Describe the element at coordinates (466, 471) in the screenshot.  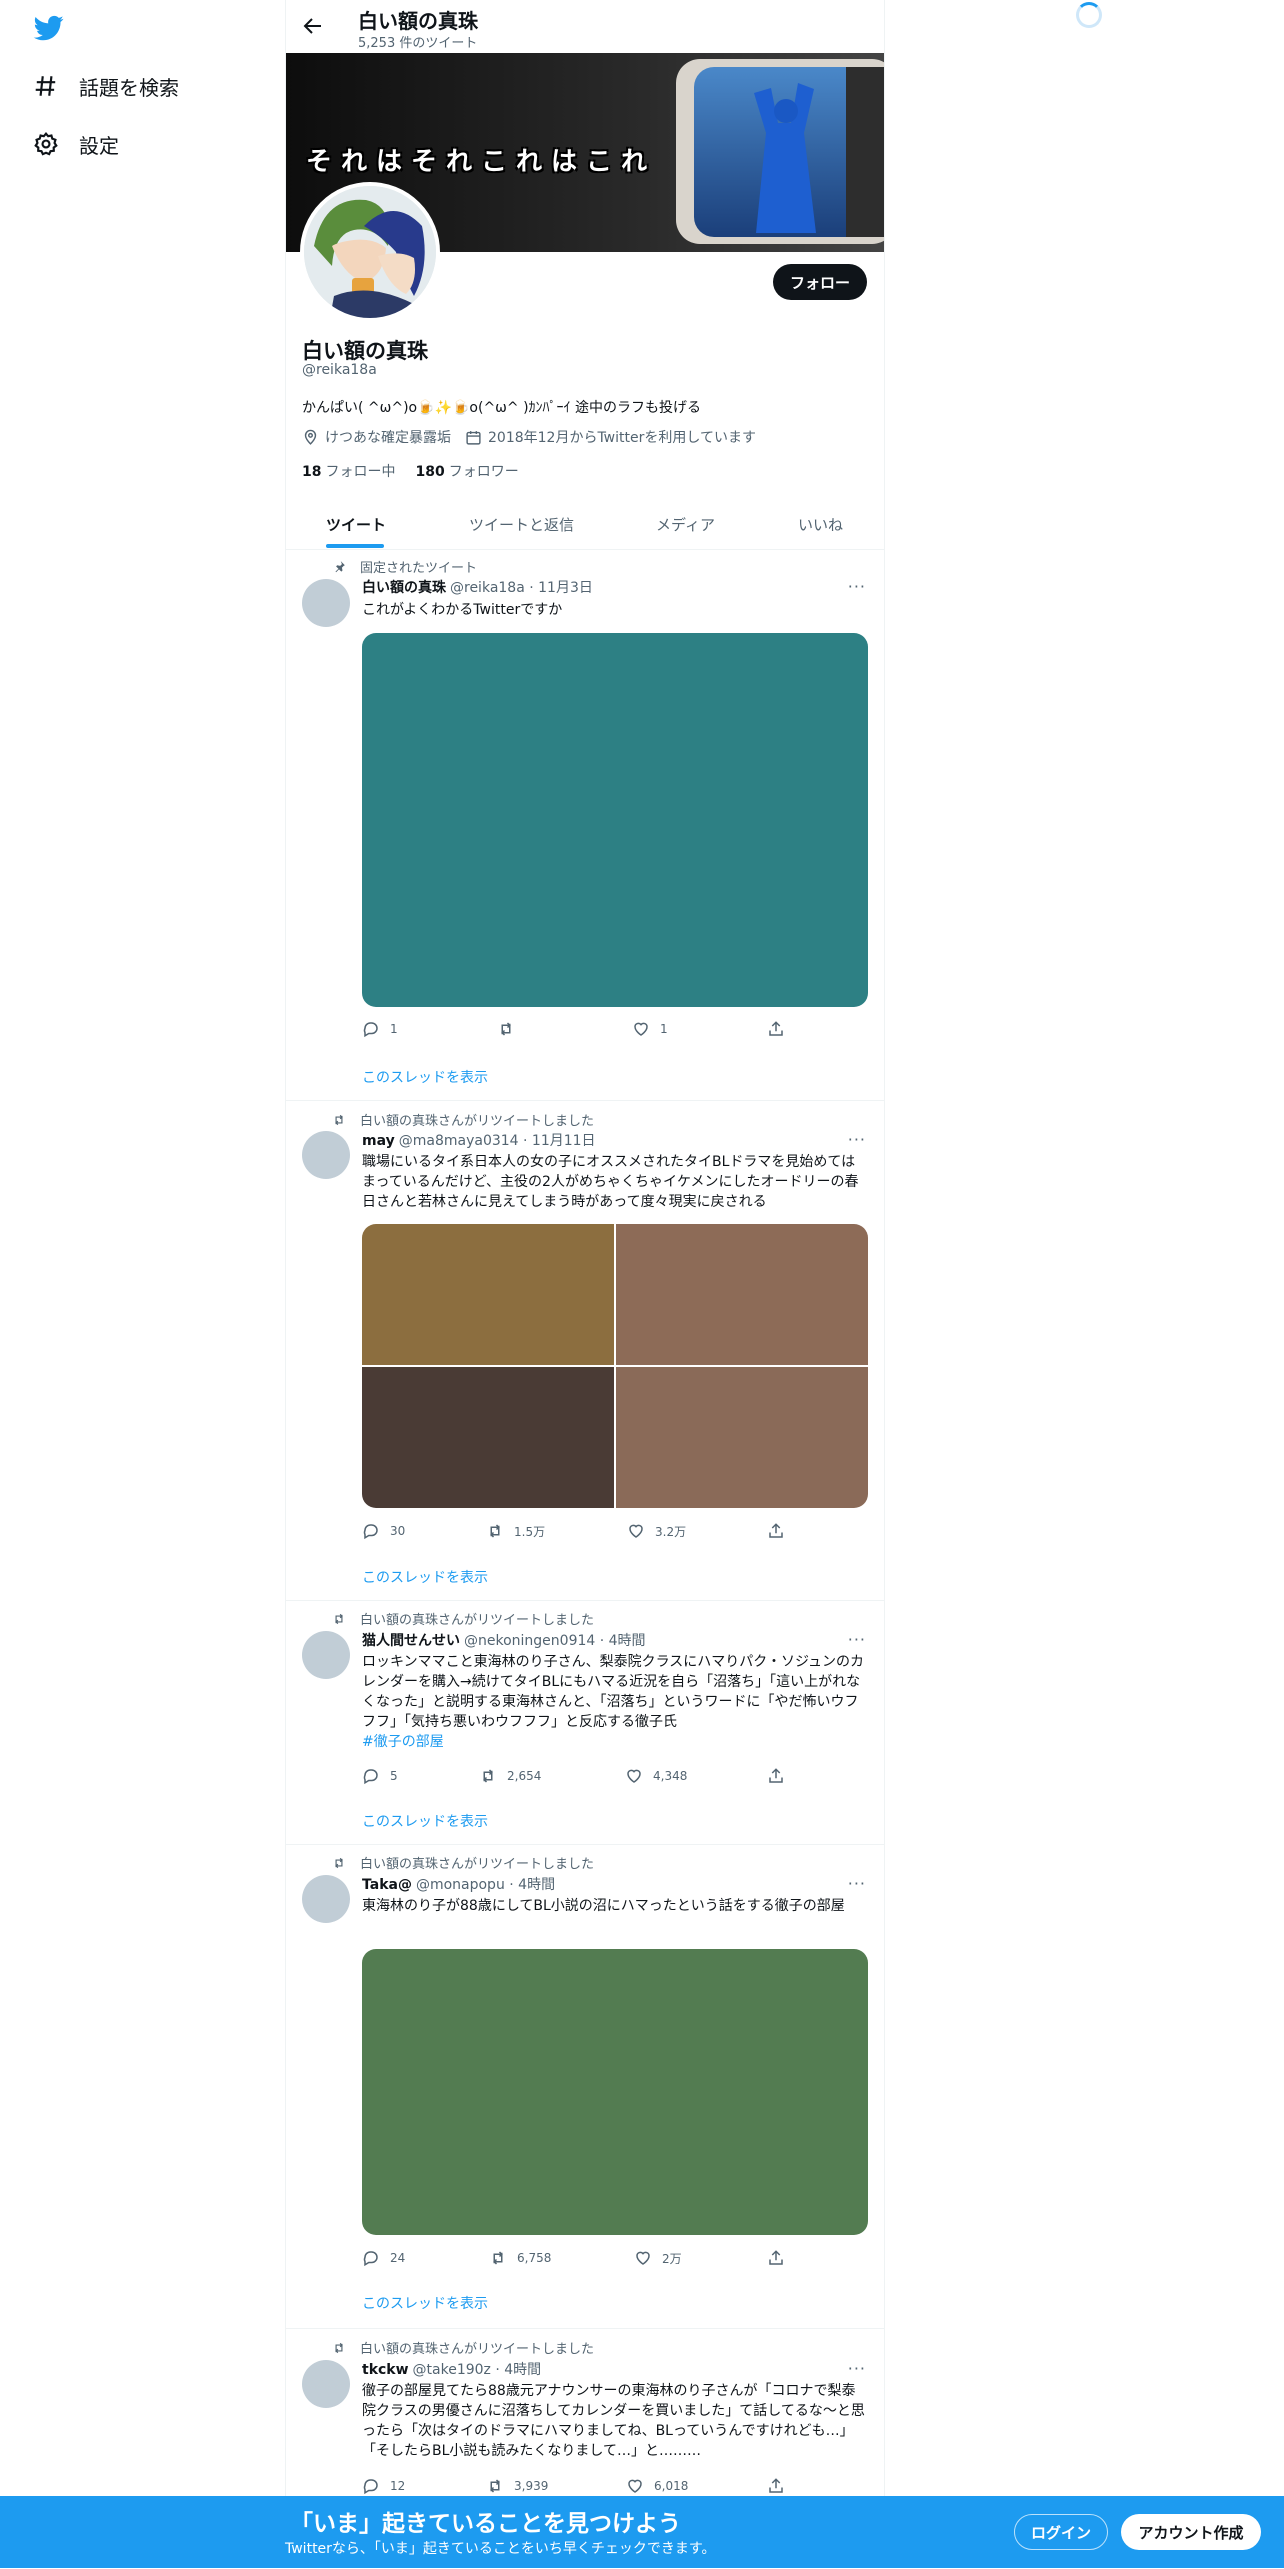
I see `followers-link: 180 フォロワー` at that location.